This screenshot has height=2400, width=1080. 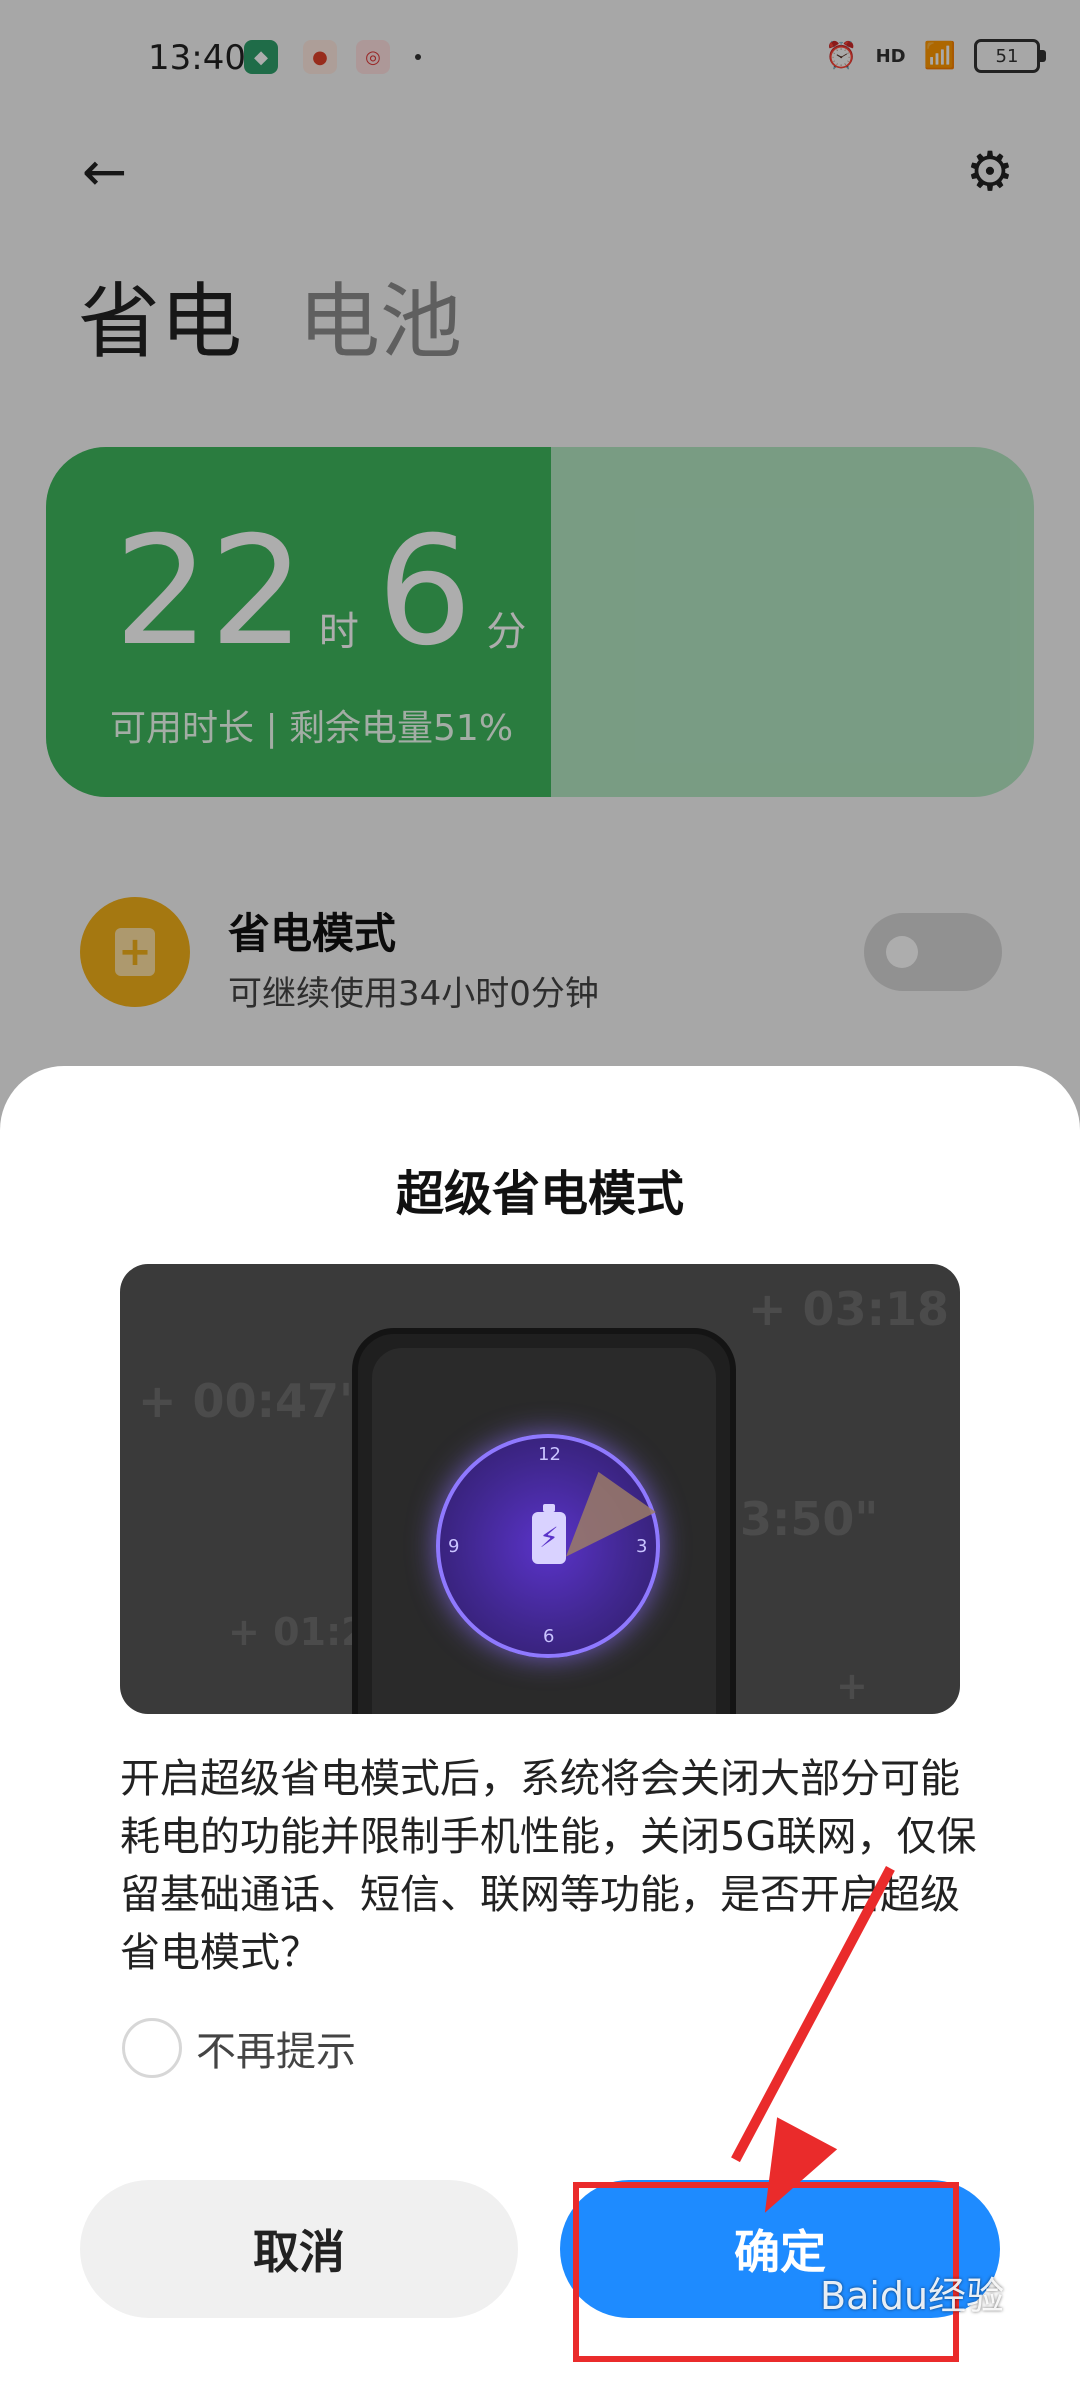 I want to click on watermark-text: Baidu经验, so click(x=912, y=2296).